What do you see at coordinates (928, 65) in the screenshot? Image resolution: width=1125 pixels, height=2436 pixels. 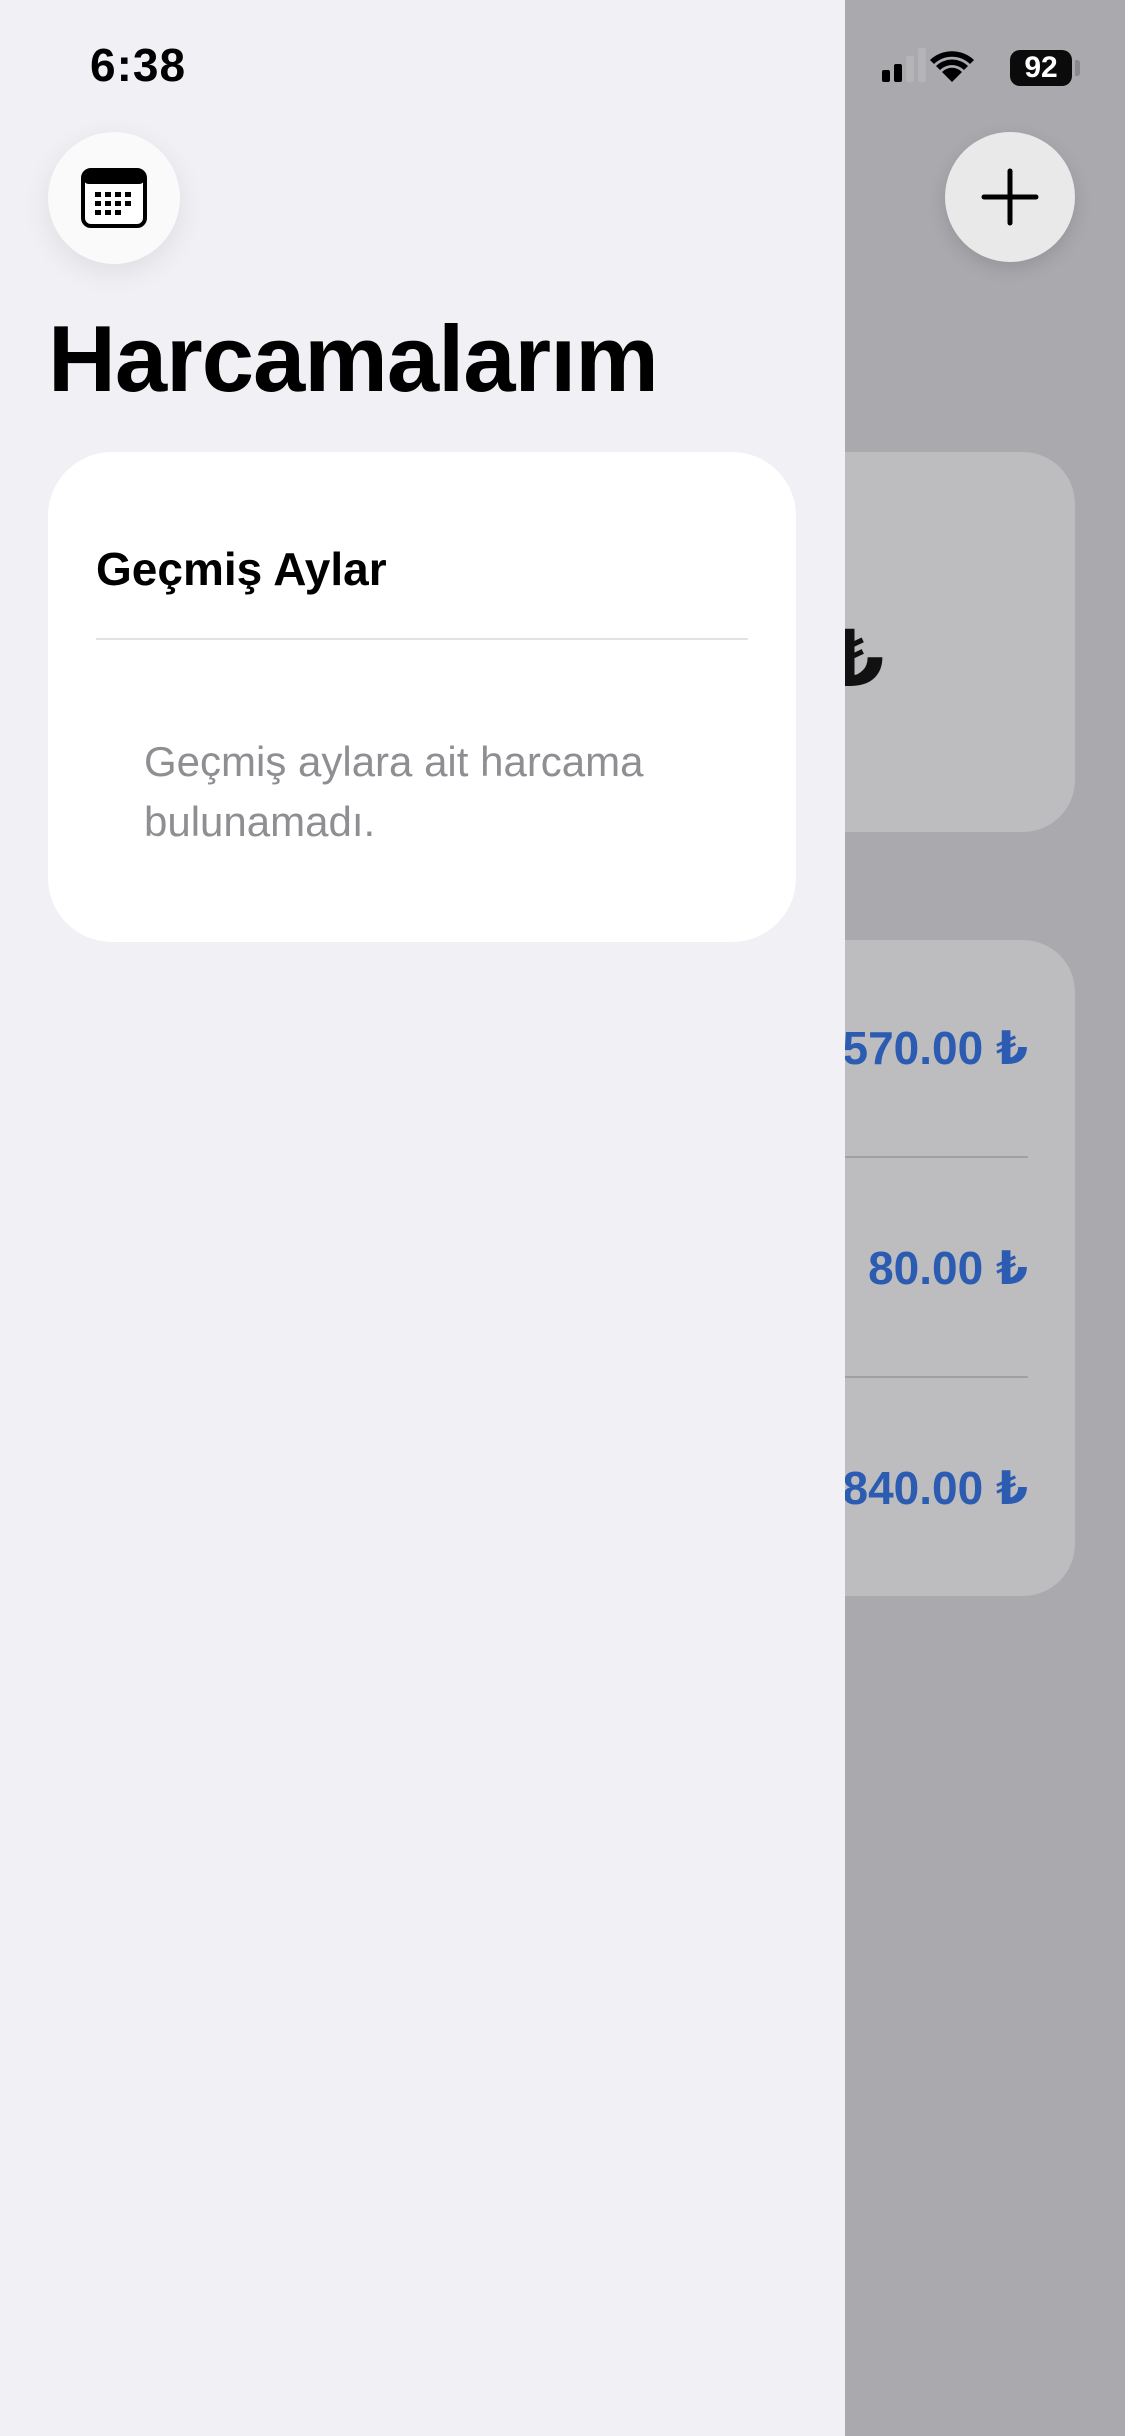 I see `signal-wifi-icons` at bounding box center [928, 65].